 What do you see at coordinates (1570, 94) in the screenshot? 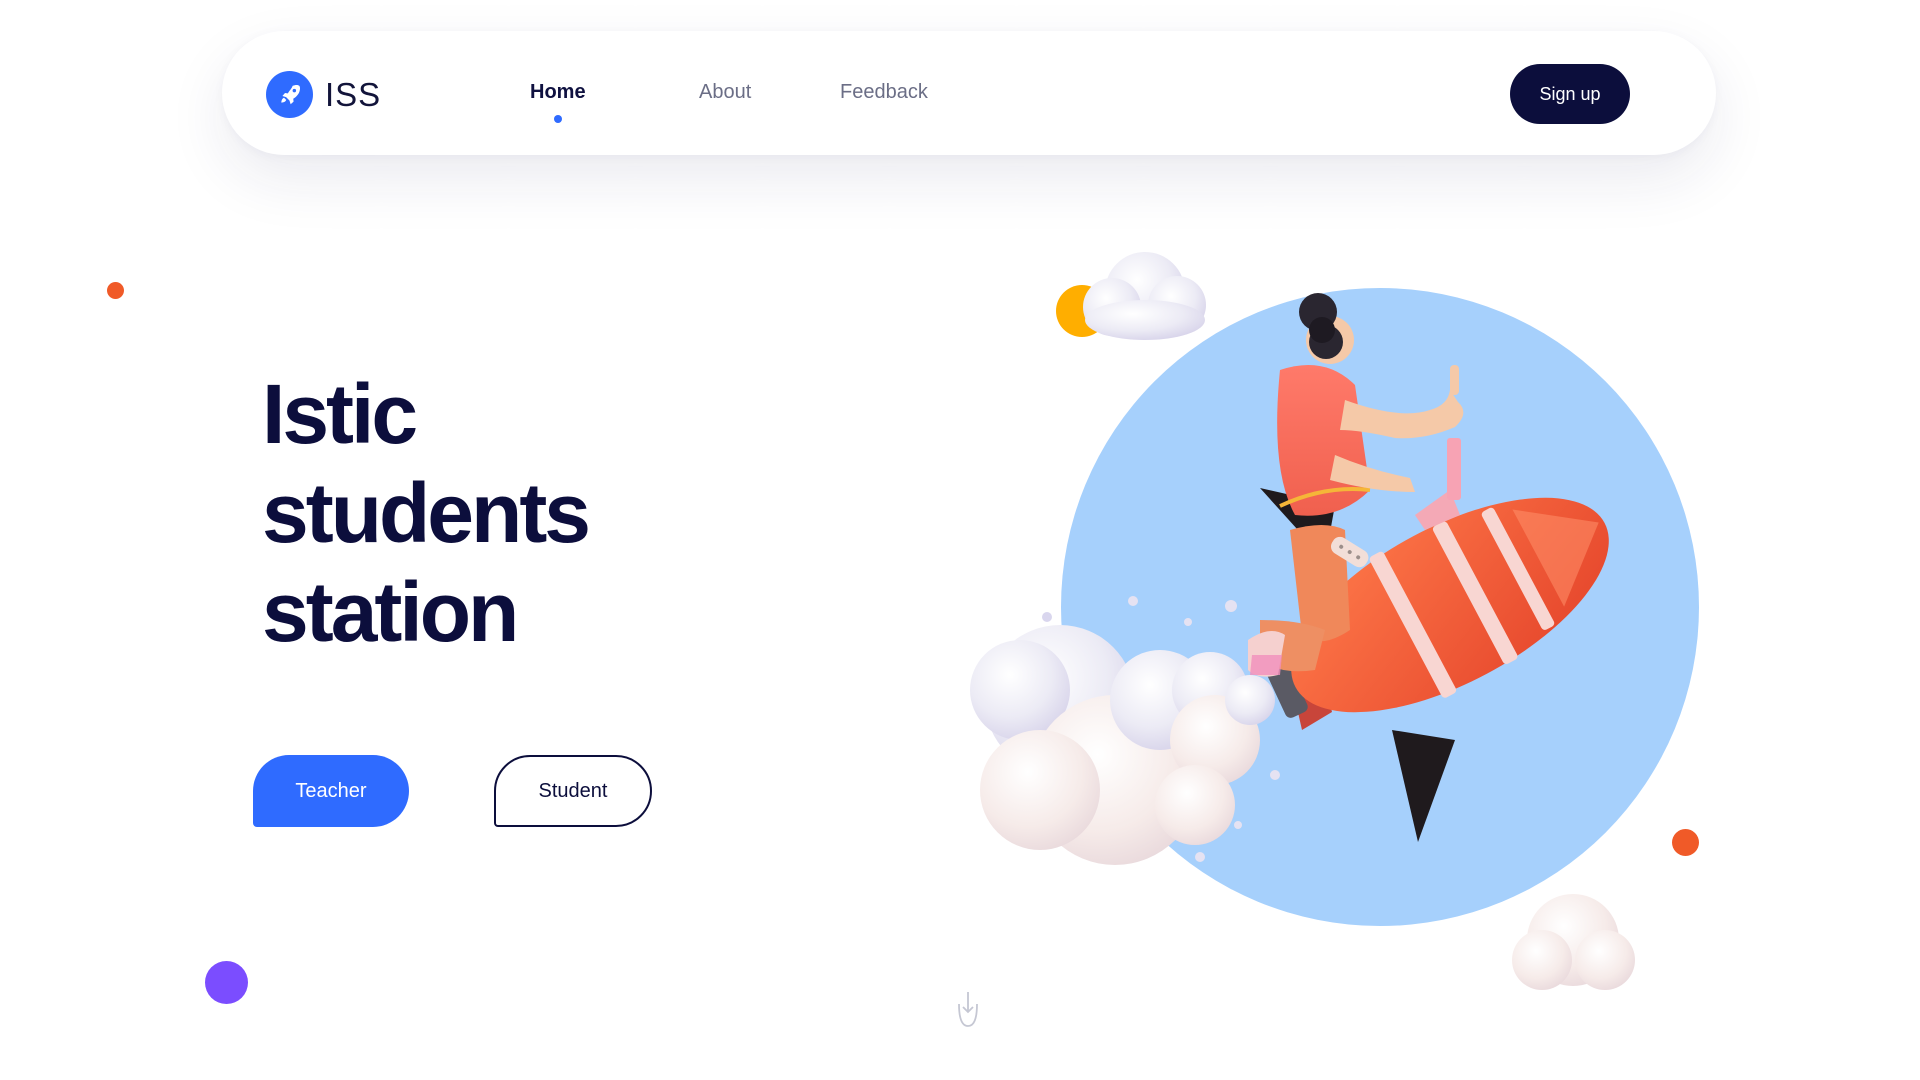
I see `signup-button: Sign up` at bounding box center [1570, 94].